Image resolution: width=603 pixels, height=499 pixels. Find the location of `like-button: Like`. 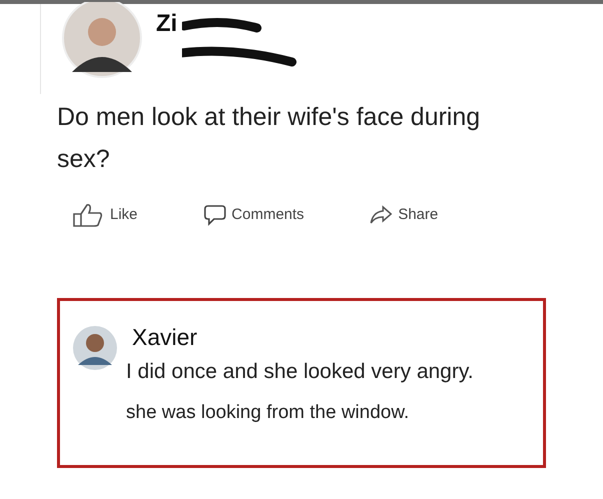

like-button: Like is located at coordinates (105, 215).